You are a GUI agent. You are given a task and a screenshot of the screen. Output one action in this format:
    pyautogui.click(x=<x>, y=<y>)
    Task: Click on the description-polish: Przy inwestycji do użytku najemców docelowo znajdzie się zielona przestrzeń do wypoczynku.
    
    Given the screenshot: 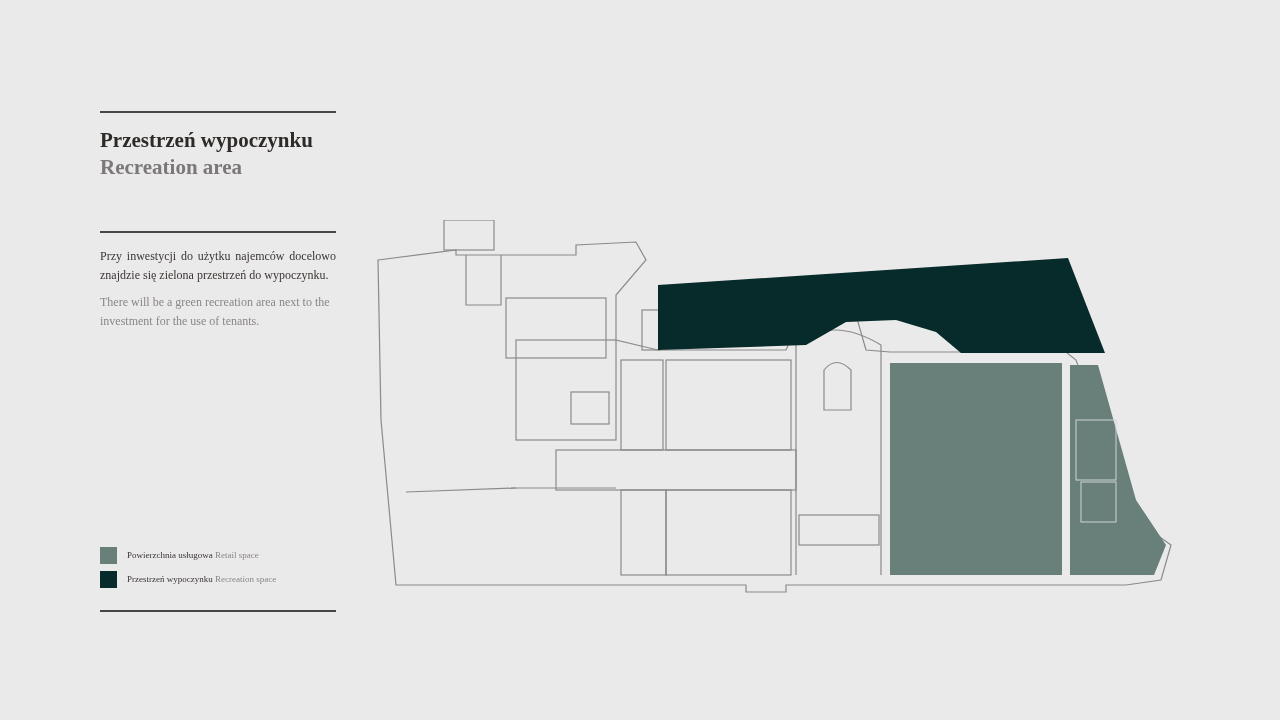 What is the action you would take?
    pyautogui.click(x=218, y=266)
    